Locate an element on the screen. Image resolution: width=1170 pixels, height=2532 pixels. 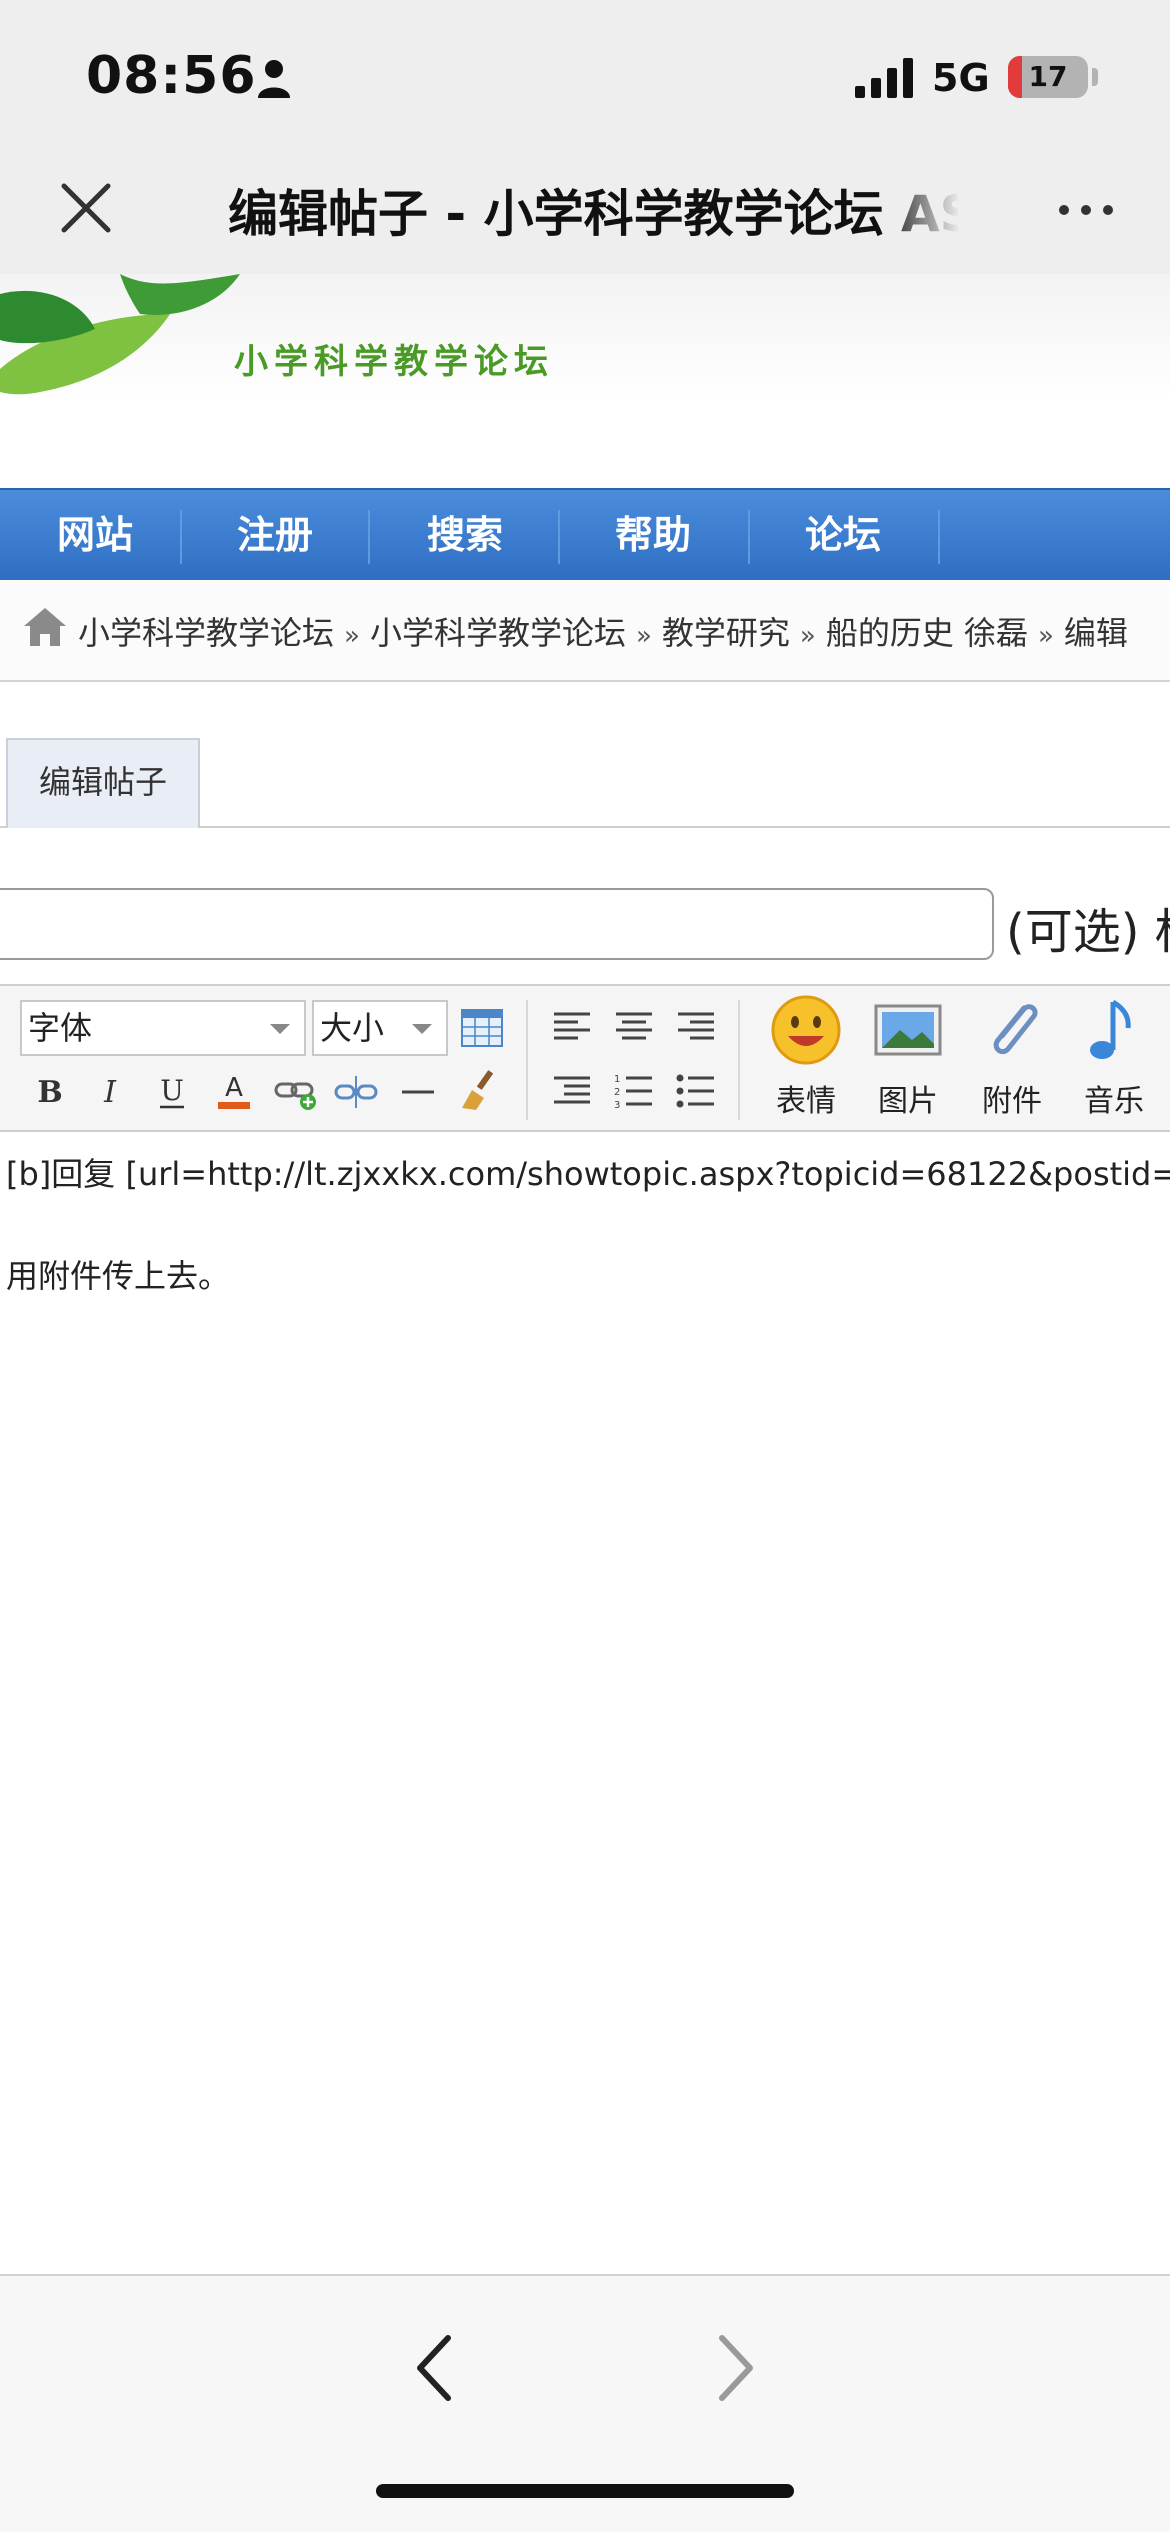
svg-text: B is located at coordinates (49, 1092).